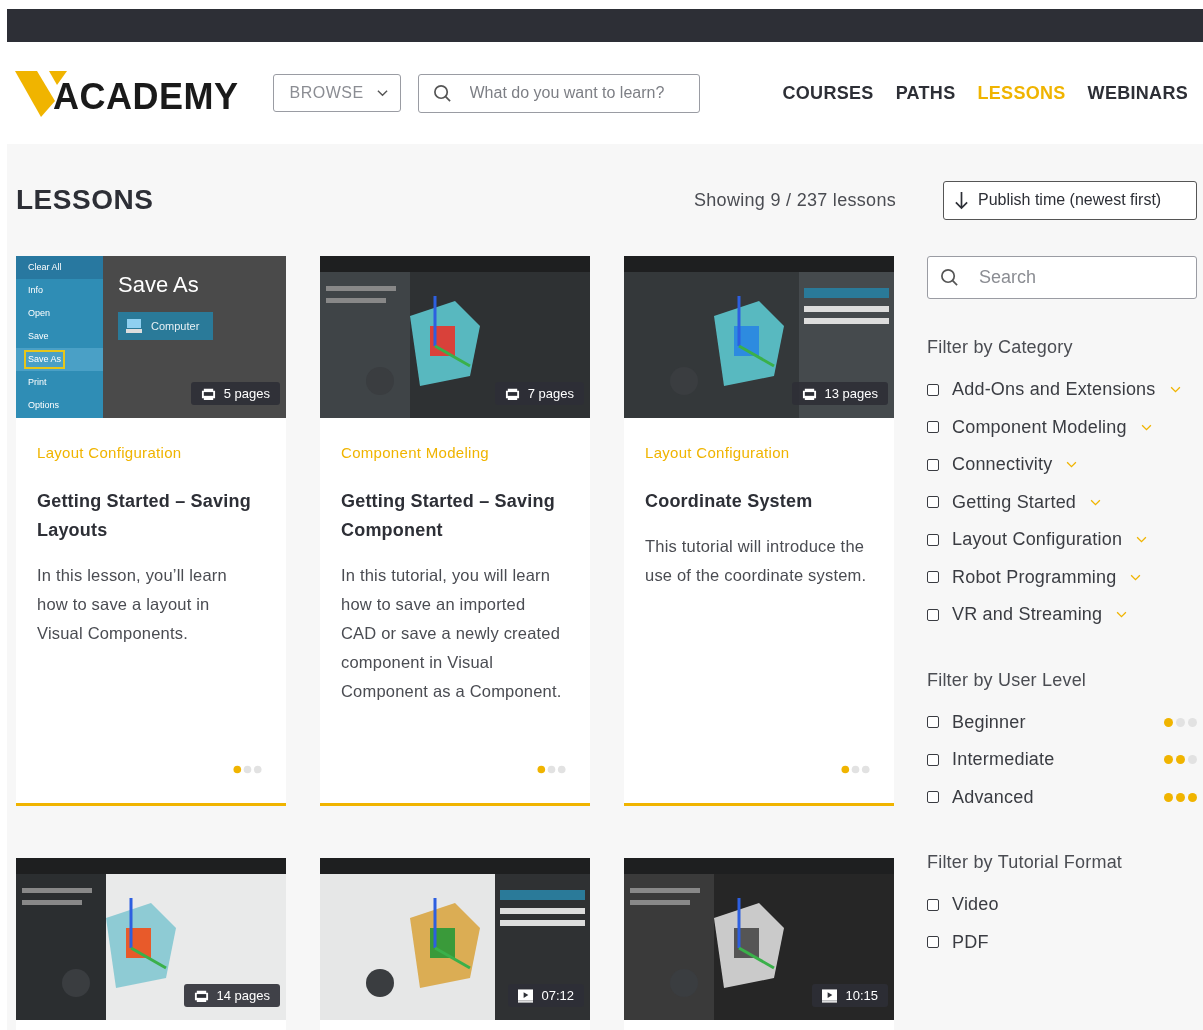 The image size is (1203, 1030). What do you see at coordinates (38, 336) in the screenshot?
I see `menu-item: Save` at bounding box center [38, 336].